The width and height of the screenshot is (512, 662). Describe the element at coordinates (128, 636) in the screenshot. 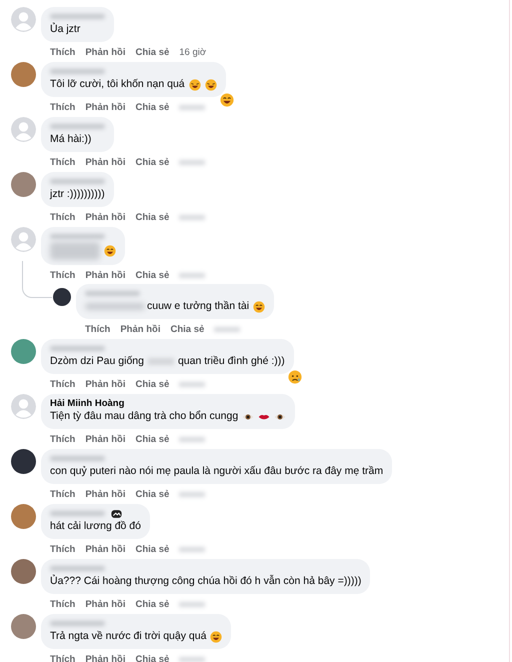

I see `comment-text: Trả ngta về nước đi trời quậy quá` at that location.